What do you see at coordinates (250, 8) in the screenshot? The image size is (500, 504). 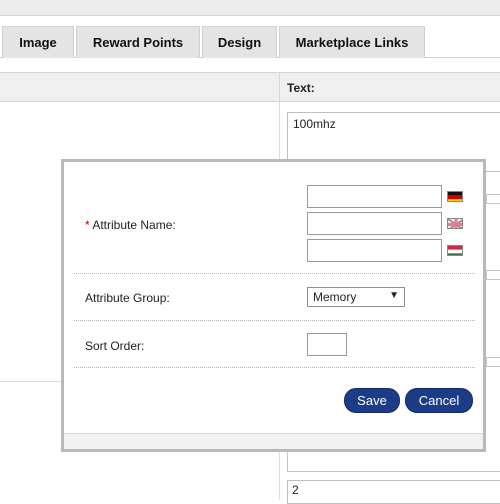 I see `top-strip` at bounding box center [250, 8].